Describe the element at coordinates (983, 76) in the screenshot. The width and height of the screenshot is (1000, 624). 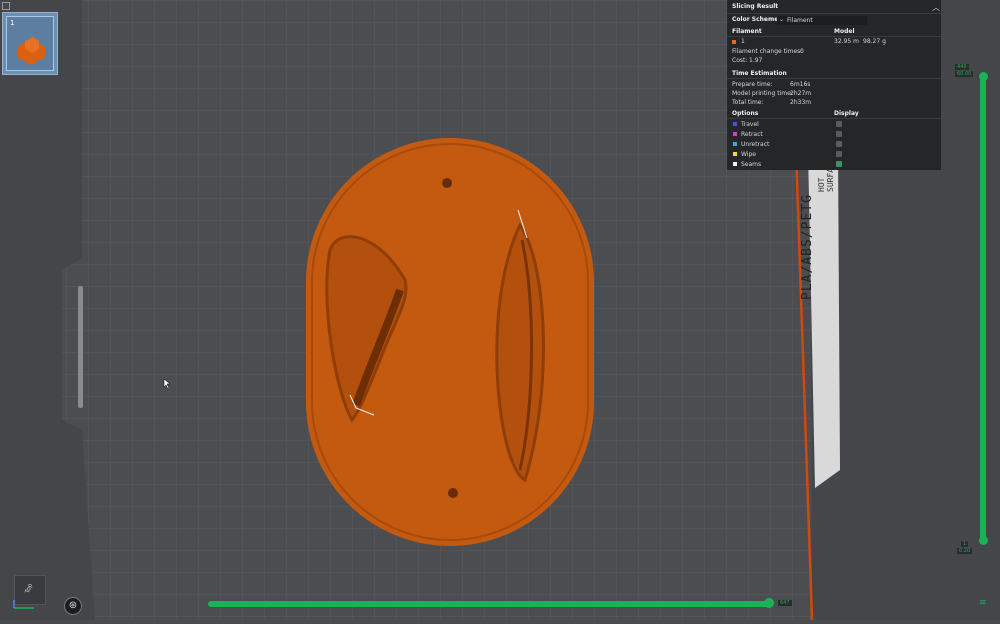
I see `layer-slider-top-handle` at that location.